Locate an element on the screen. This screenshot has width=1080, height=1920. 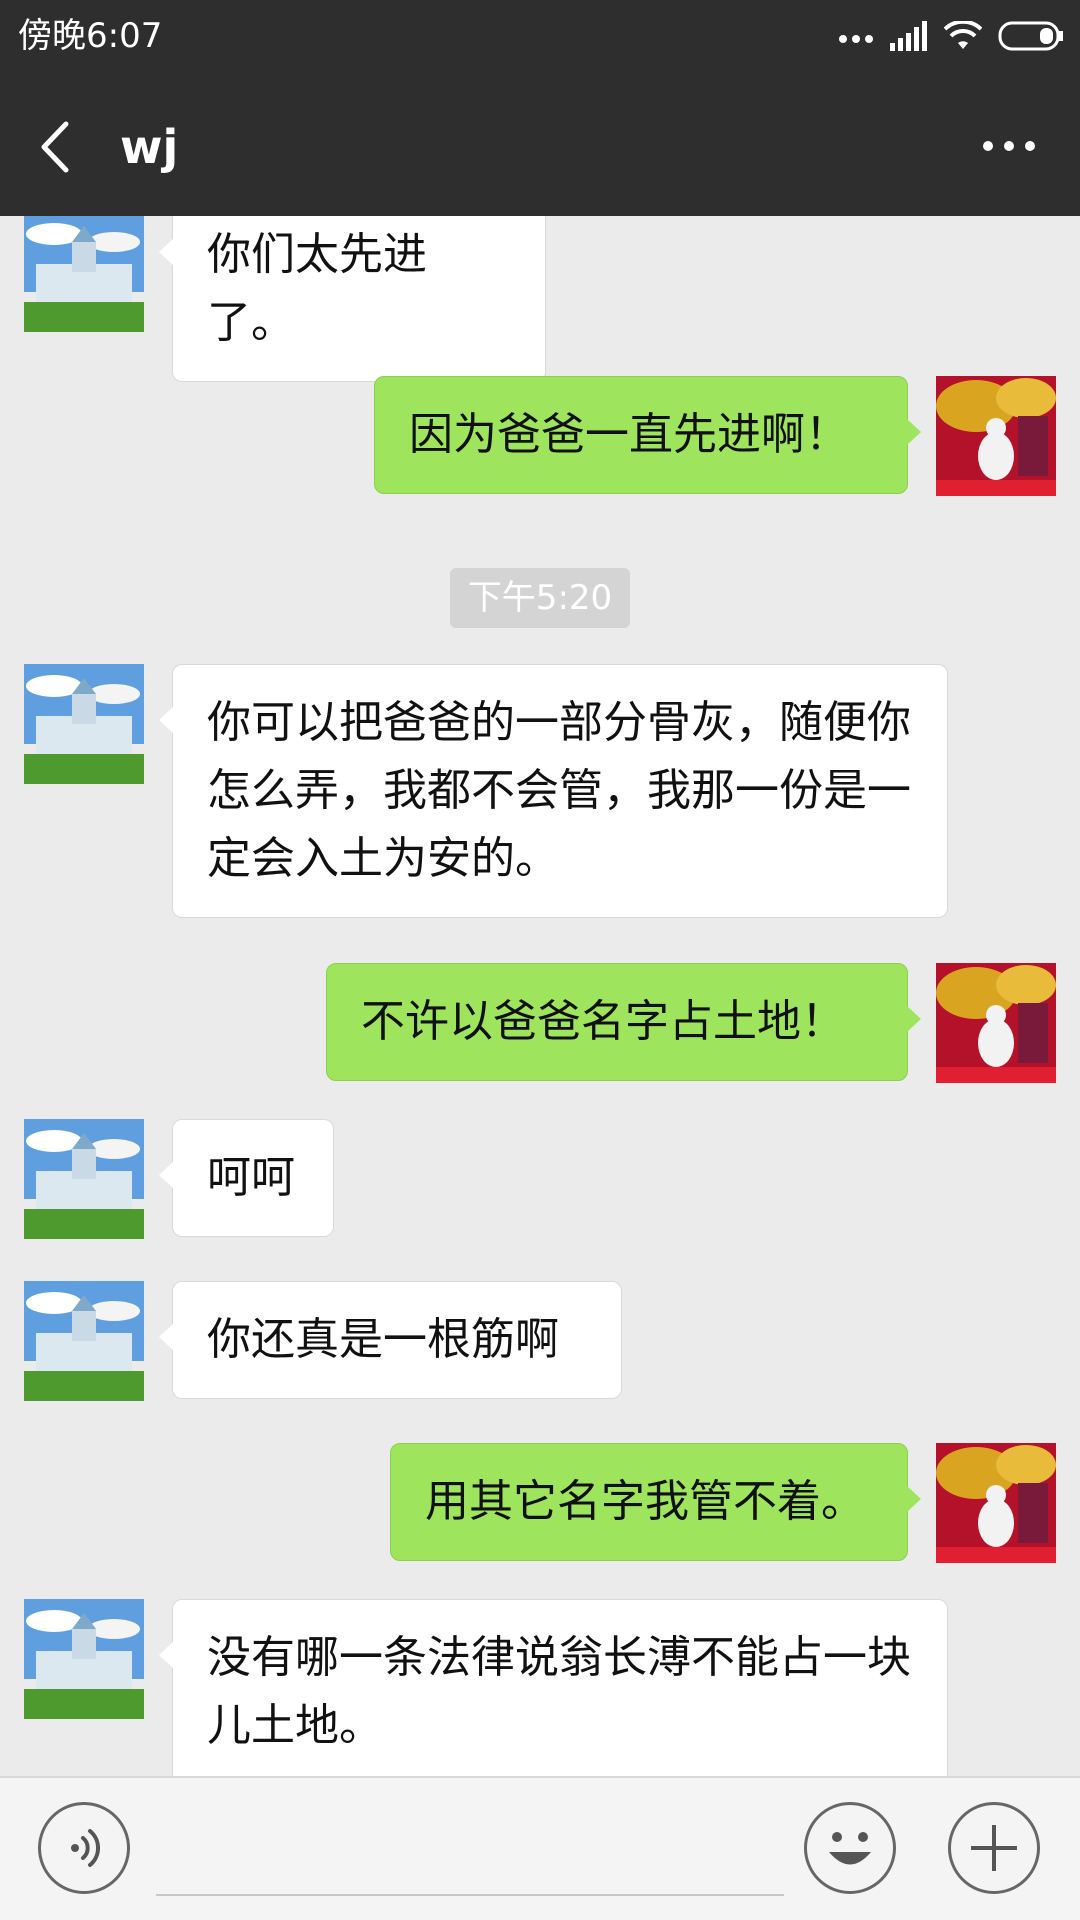
message-input is located at coordinates (470, 1848).